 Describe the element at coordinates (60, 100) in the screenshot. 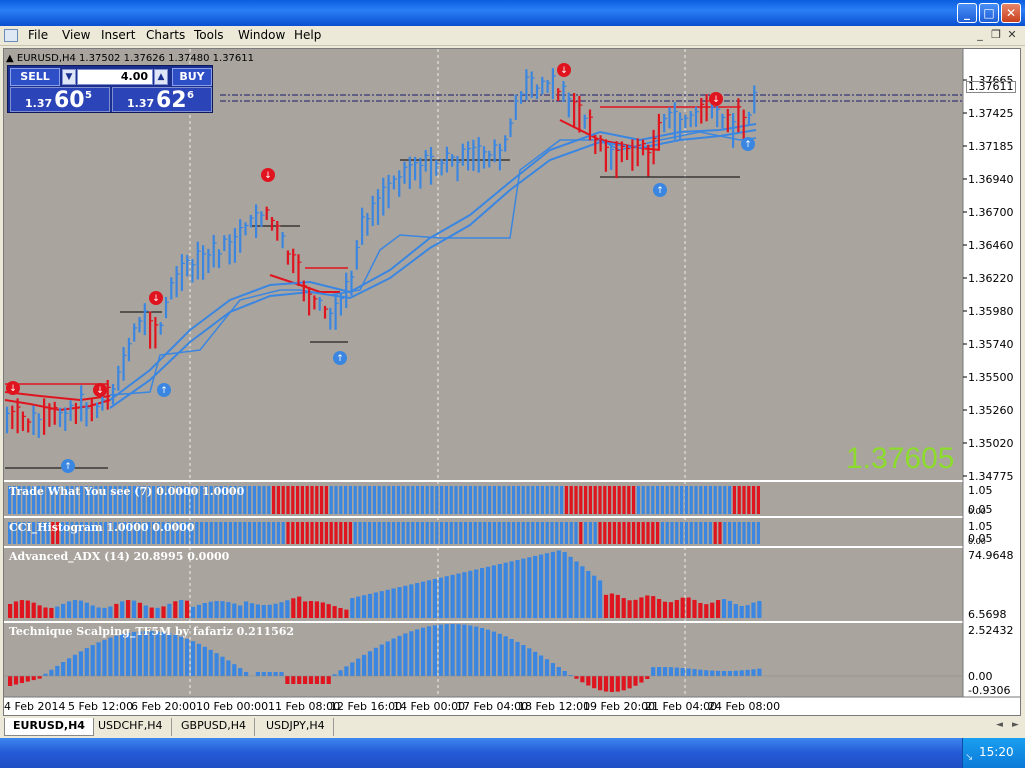

I see `sell-price-display: 1.37 60 5` at that location.